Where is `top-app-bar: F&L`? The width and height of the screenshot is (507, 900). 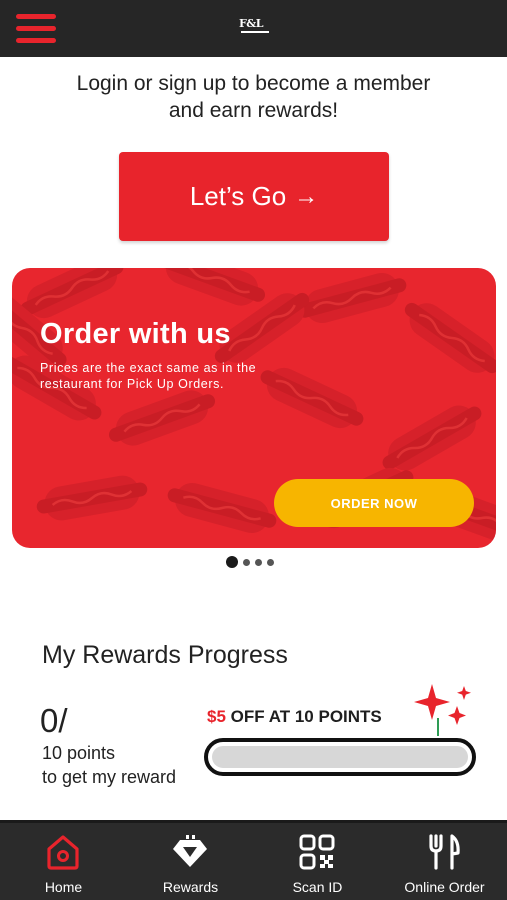
top-app-bar: F&L is located at coordinates (253, 28).